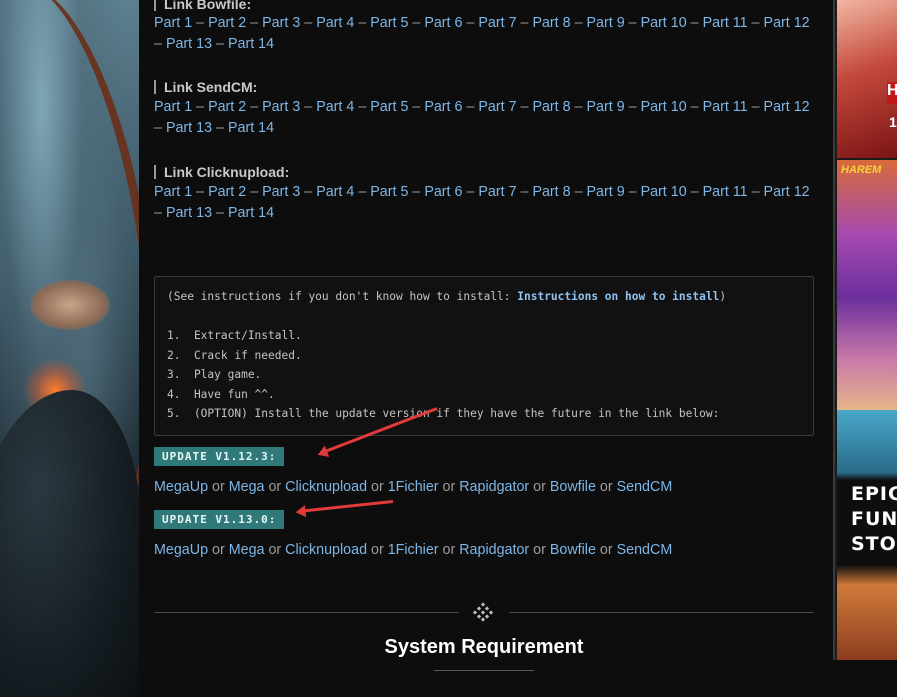 This screenshot has width=897, height=697. What do you see at coordinates (234, 355) in the screenshot?
I see `instruction-step: 2. Crack if needed.` at bounding box center [234, 355].